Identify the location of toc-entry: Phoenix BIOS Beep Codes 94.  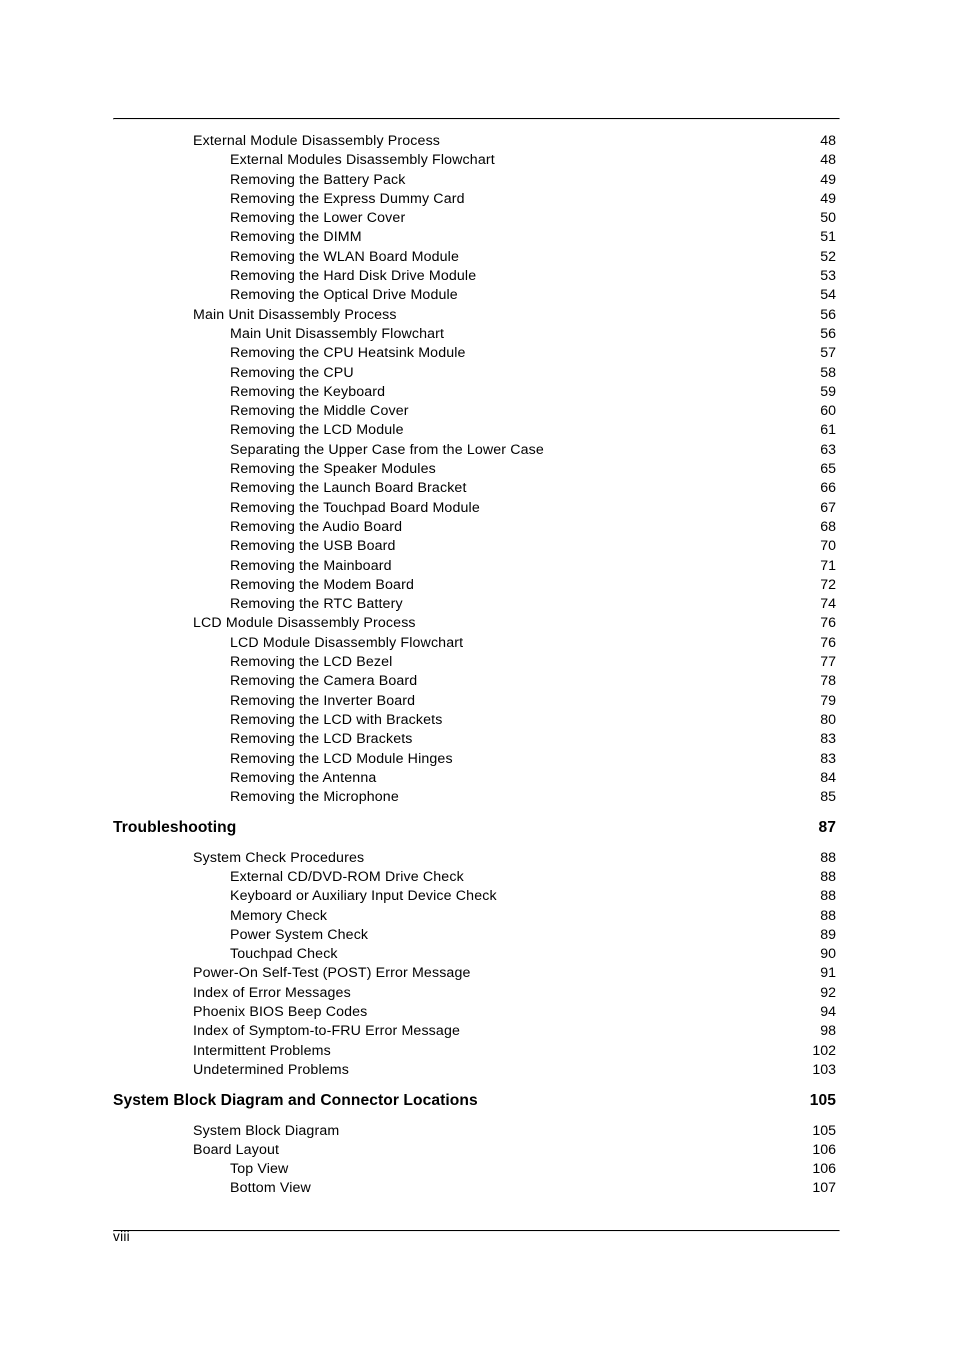
(477, 1012).